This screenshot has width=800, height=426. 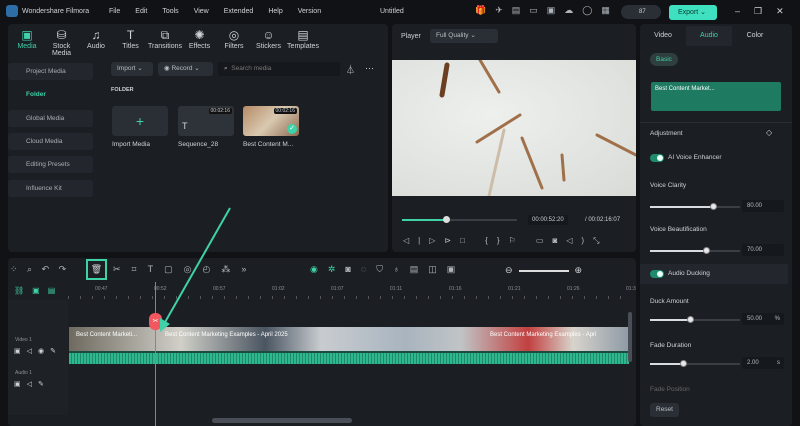 I want to click on stock-icon: ⛁, so click(x=61, y=35).